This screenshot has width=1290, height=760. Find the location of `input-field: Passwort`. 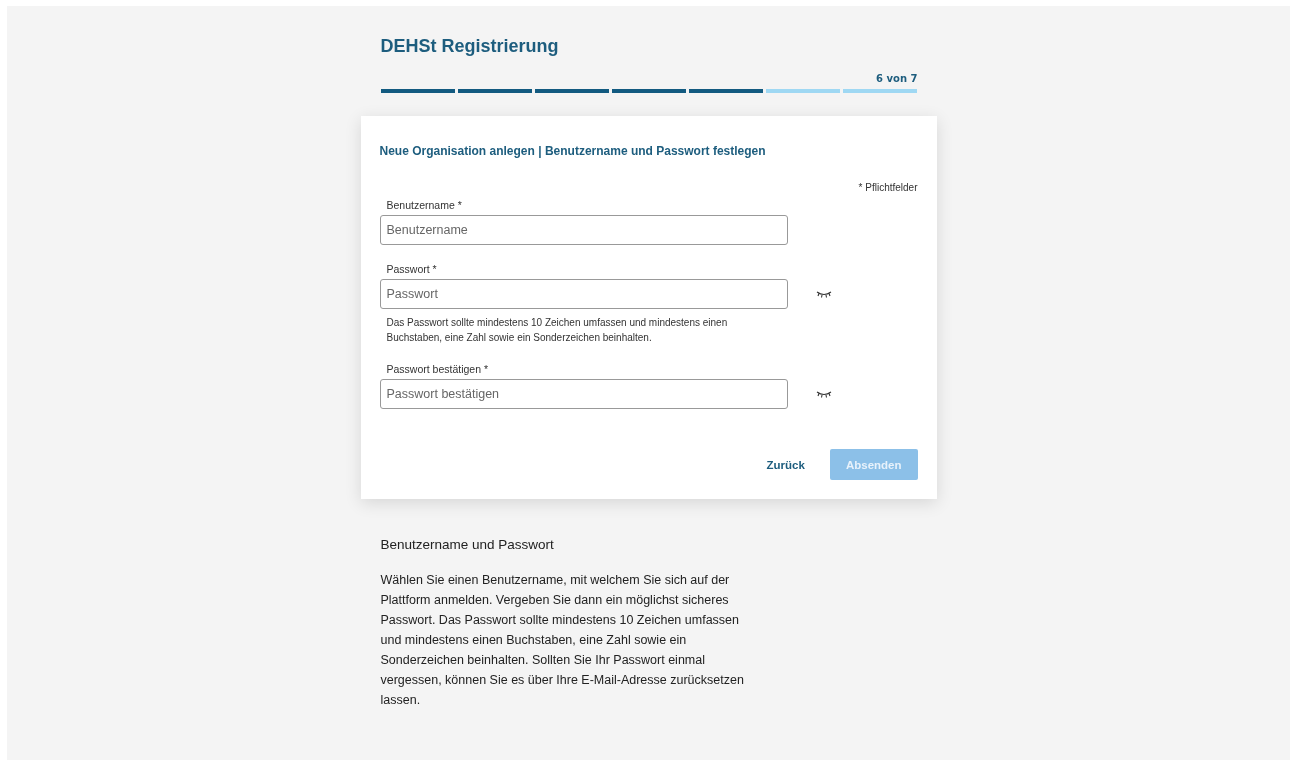

input-field: Passwort is located at coordinates (583, 294).